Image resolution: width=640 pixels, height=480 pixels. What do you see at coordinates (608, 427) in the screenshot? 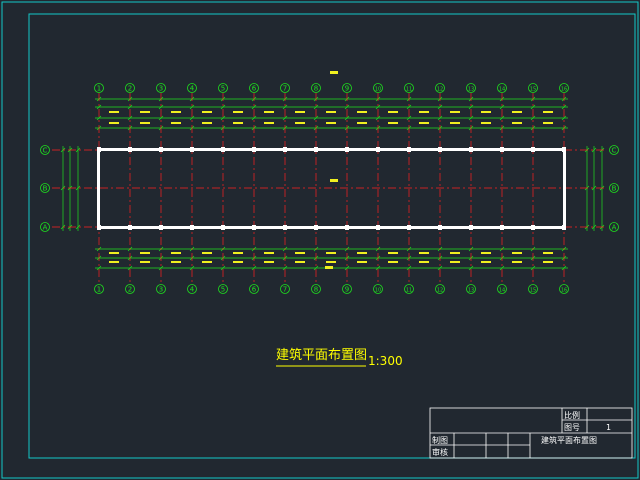
I see `sheet-no-value: 1` at bounding box center [608, 427].